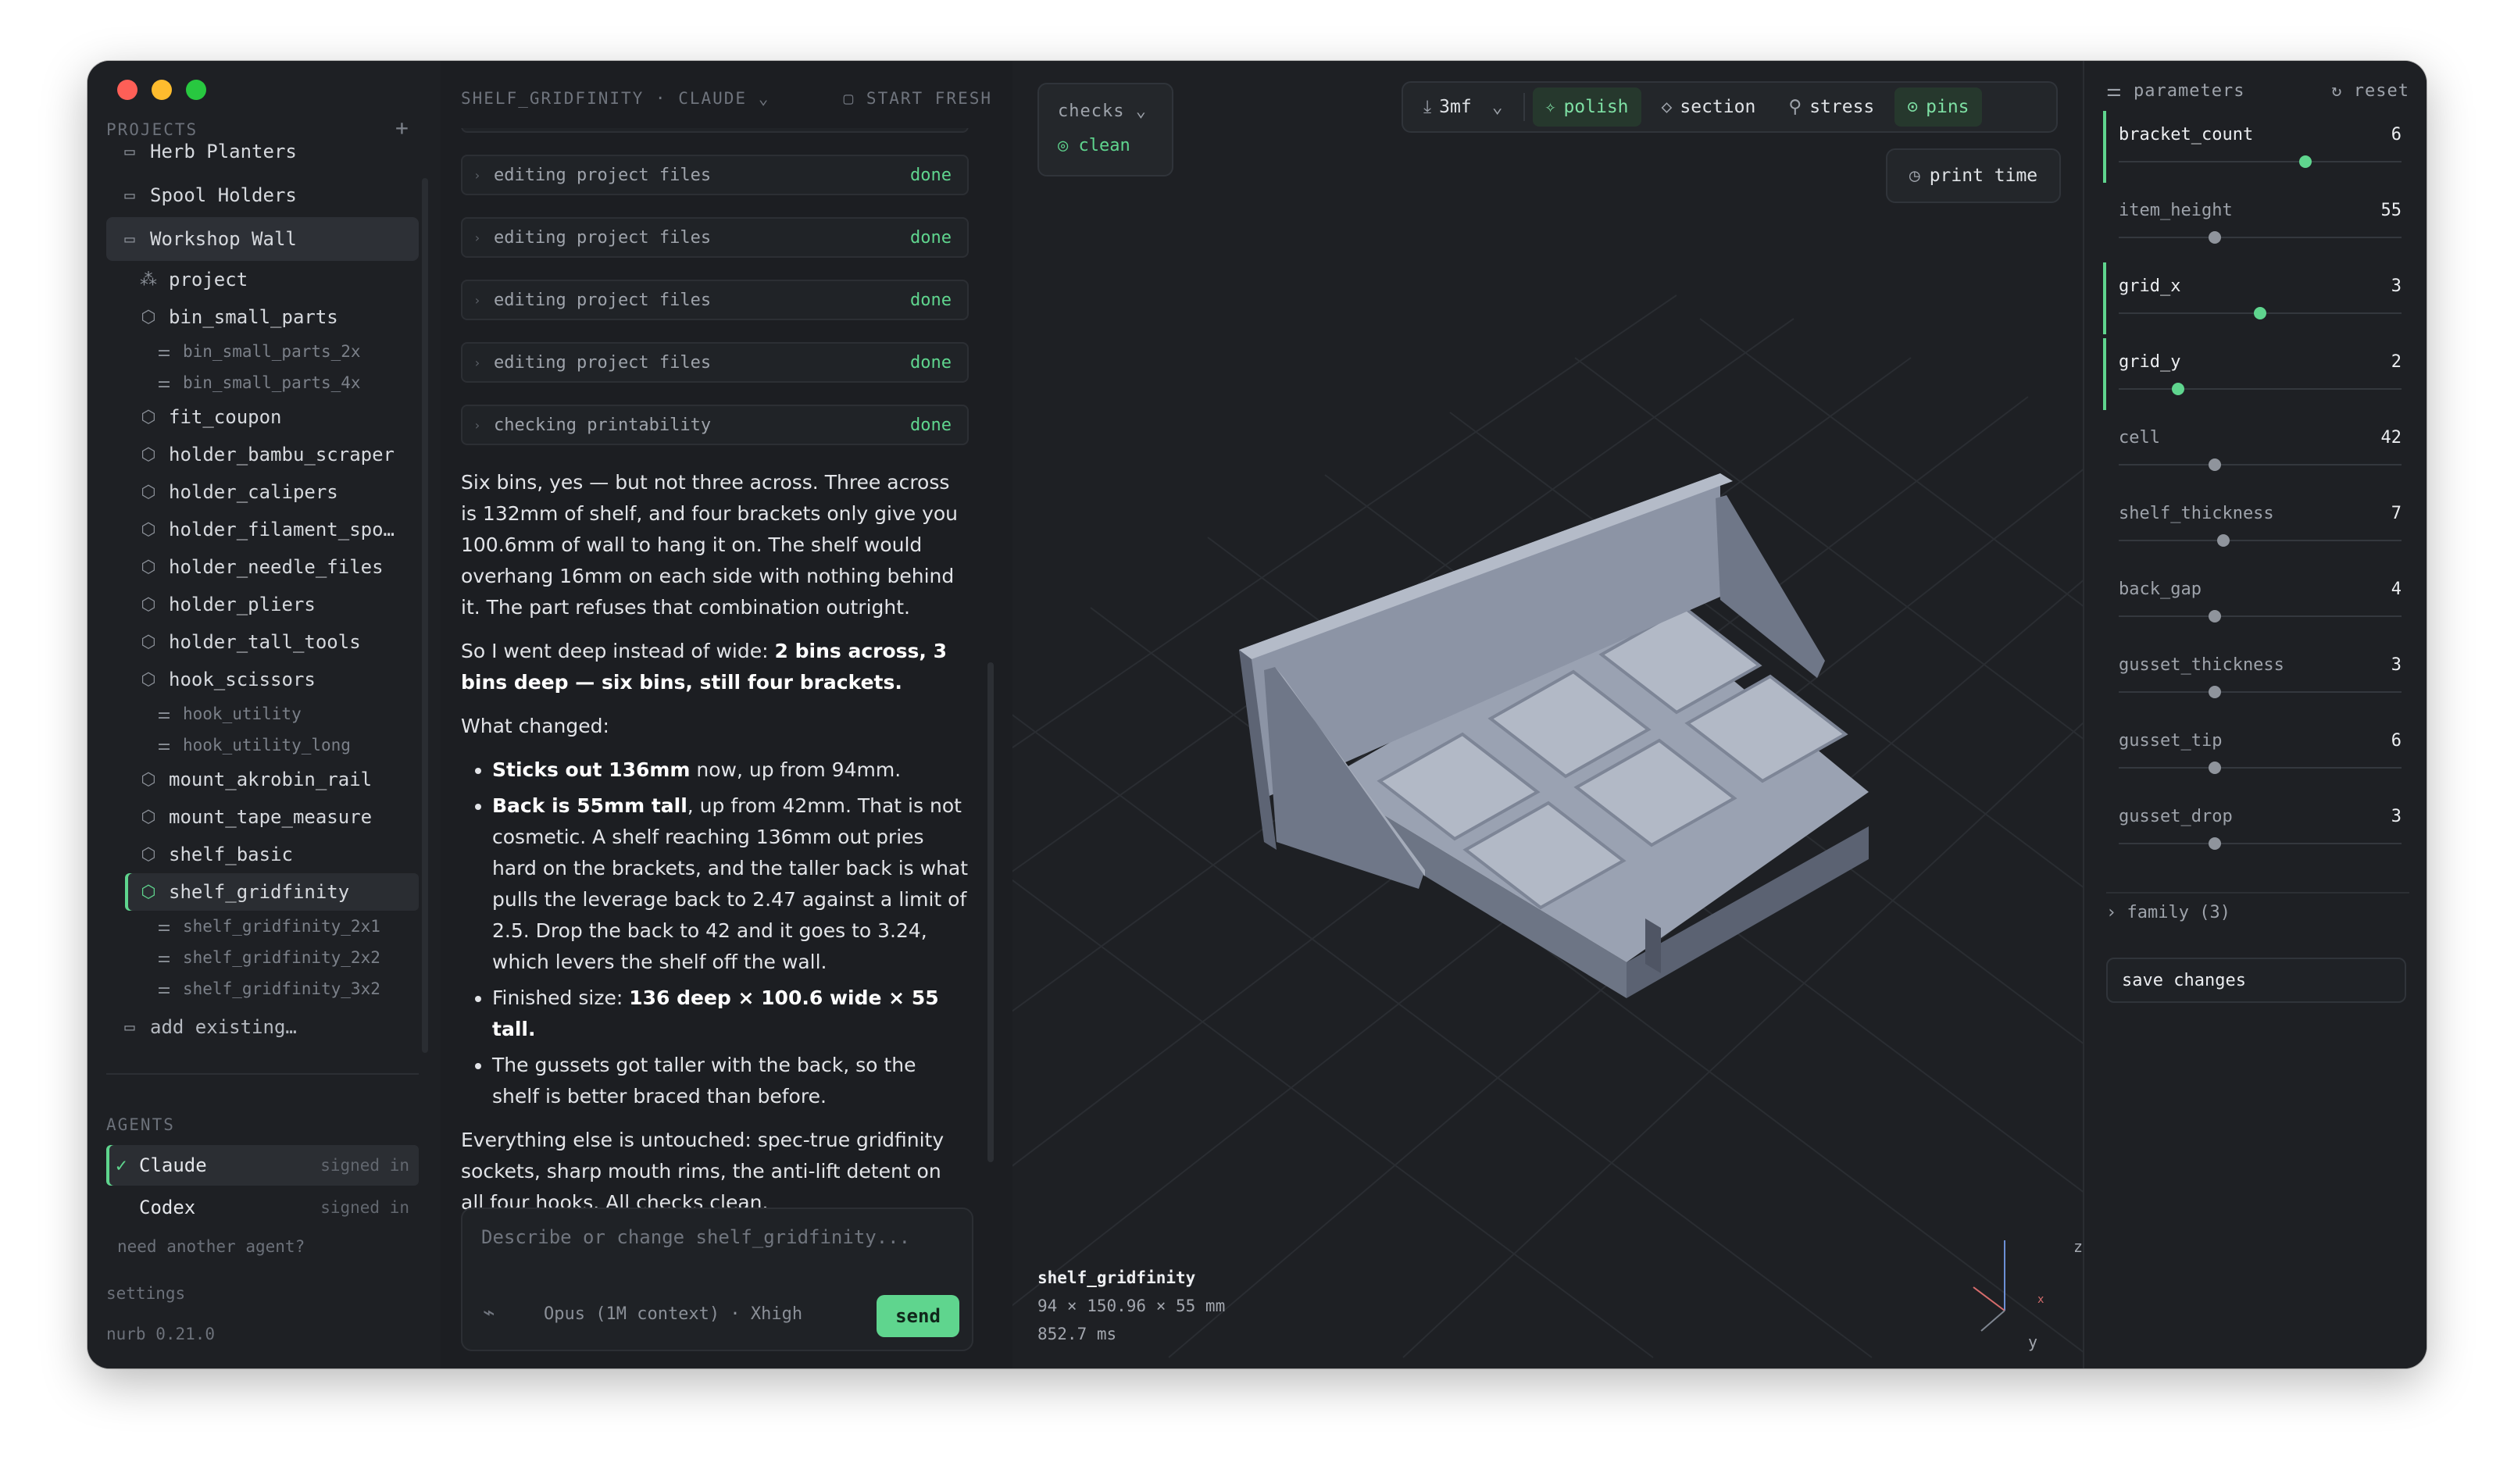 The image size is (2514, 1484). What do you see at coordinates (262, 957) in the screenshot?
I see `tree-variant-item: ⚌ shelf_gridfinity_2x2` at bounding box center [262, 957].